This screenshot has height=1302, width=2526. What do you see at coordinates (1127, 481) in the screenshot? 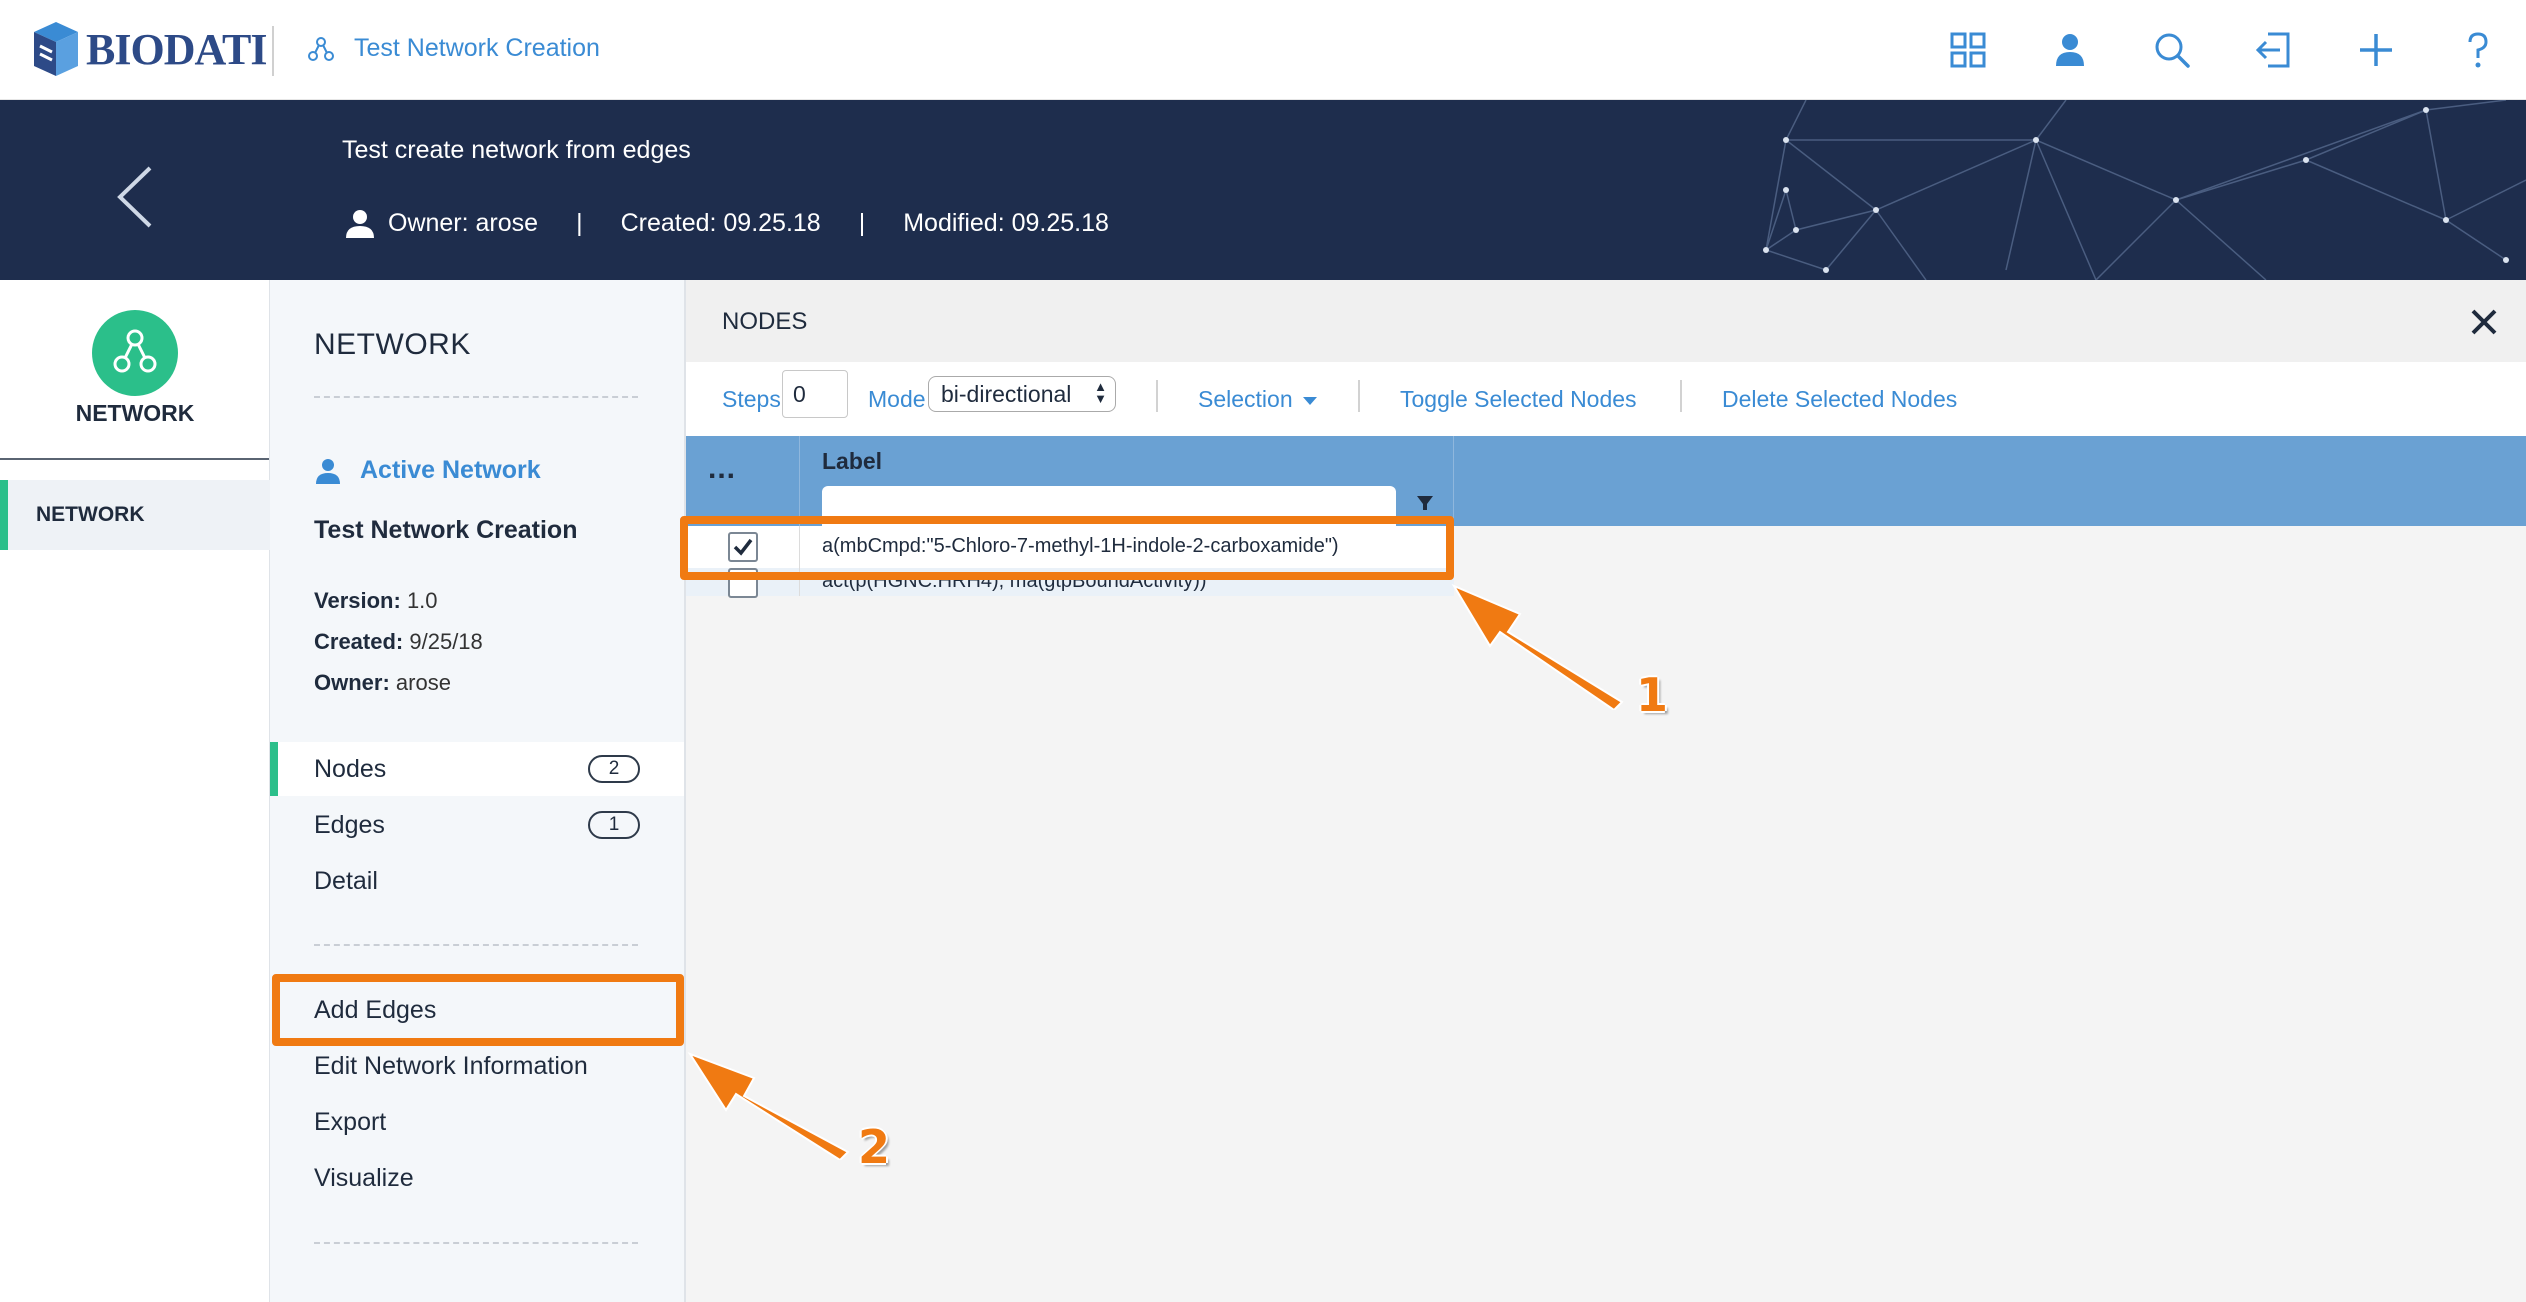
I see `label-column-header: Label` at bounding box center [1127, 481].